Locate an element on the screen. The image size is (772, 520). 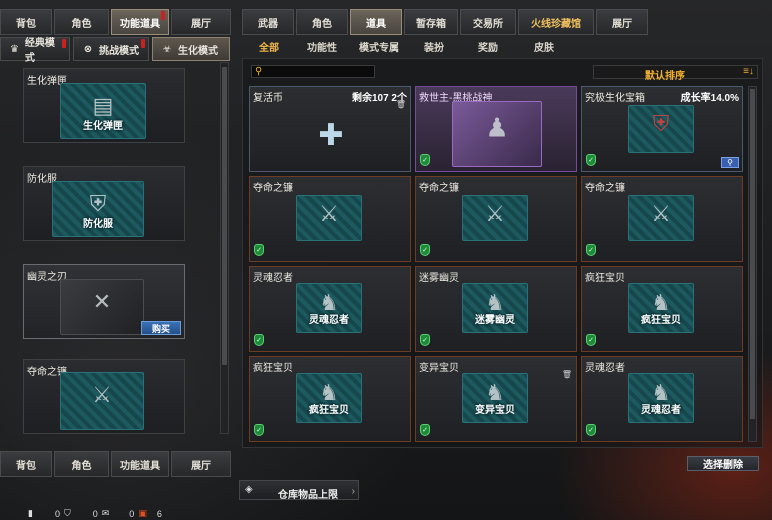
tab-collection: 火线珍藏馆 is located at coordinates (556, 22).